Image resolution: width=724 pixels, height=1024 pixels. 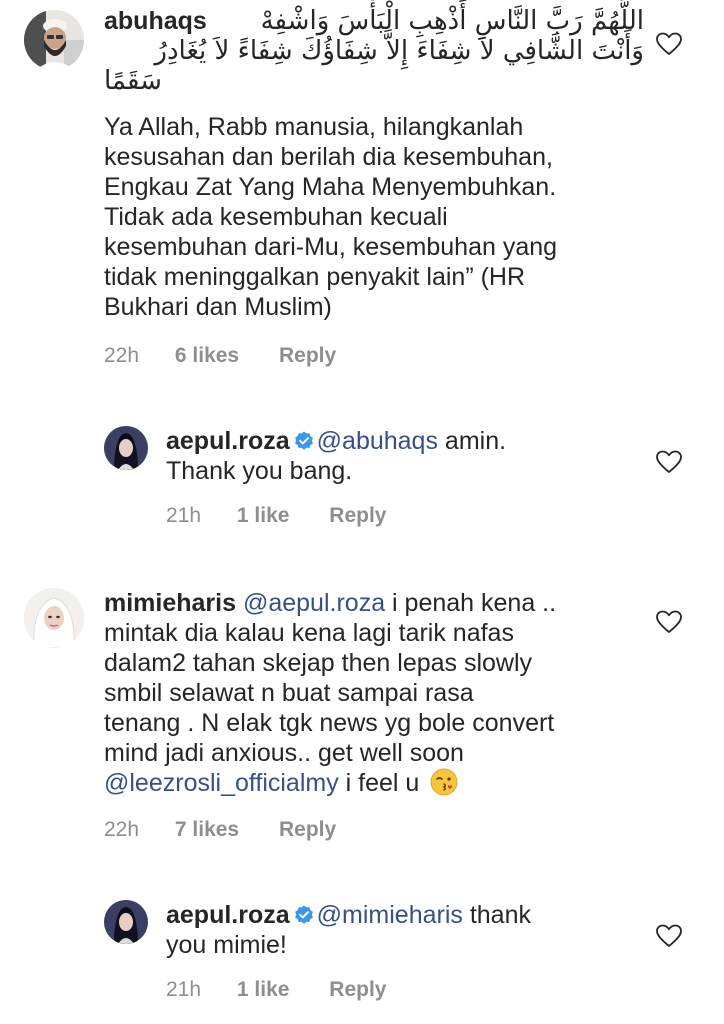 I want to click on text-line: tidak meninggalkan penyakit lain” (HR, so click(x=315, y=277).